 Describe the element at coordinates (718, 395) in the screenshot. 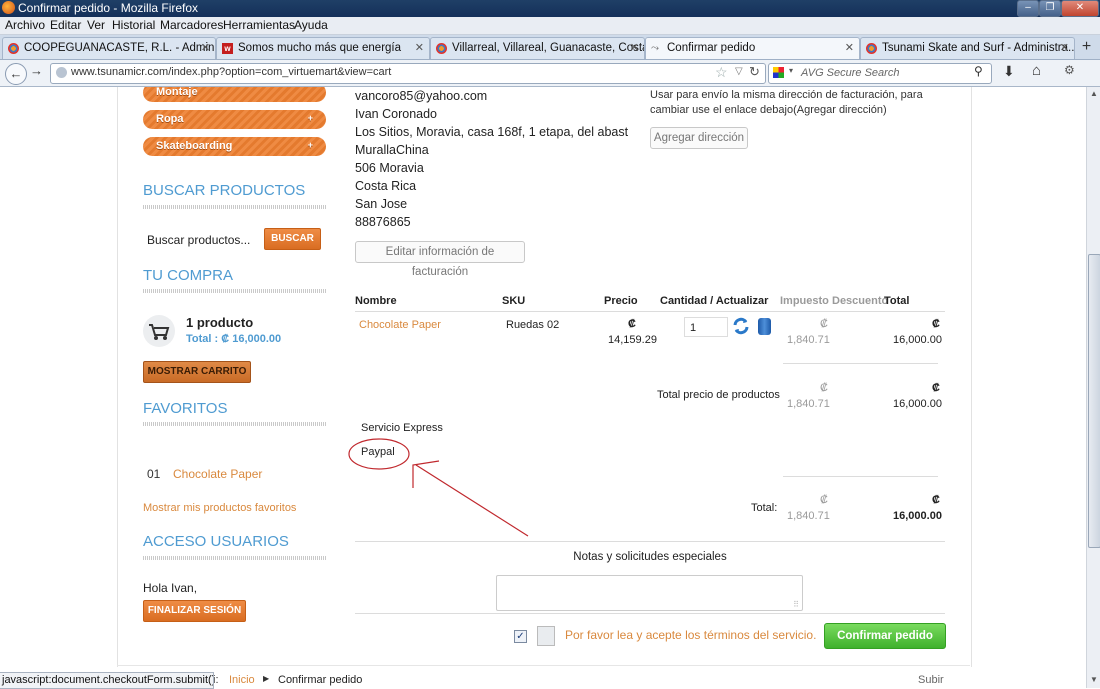

I see `subtotal-label: Total precio de productos` at that location.